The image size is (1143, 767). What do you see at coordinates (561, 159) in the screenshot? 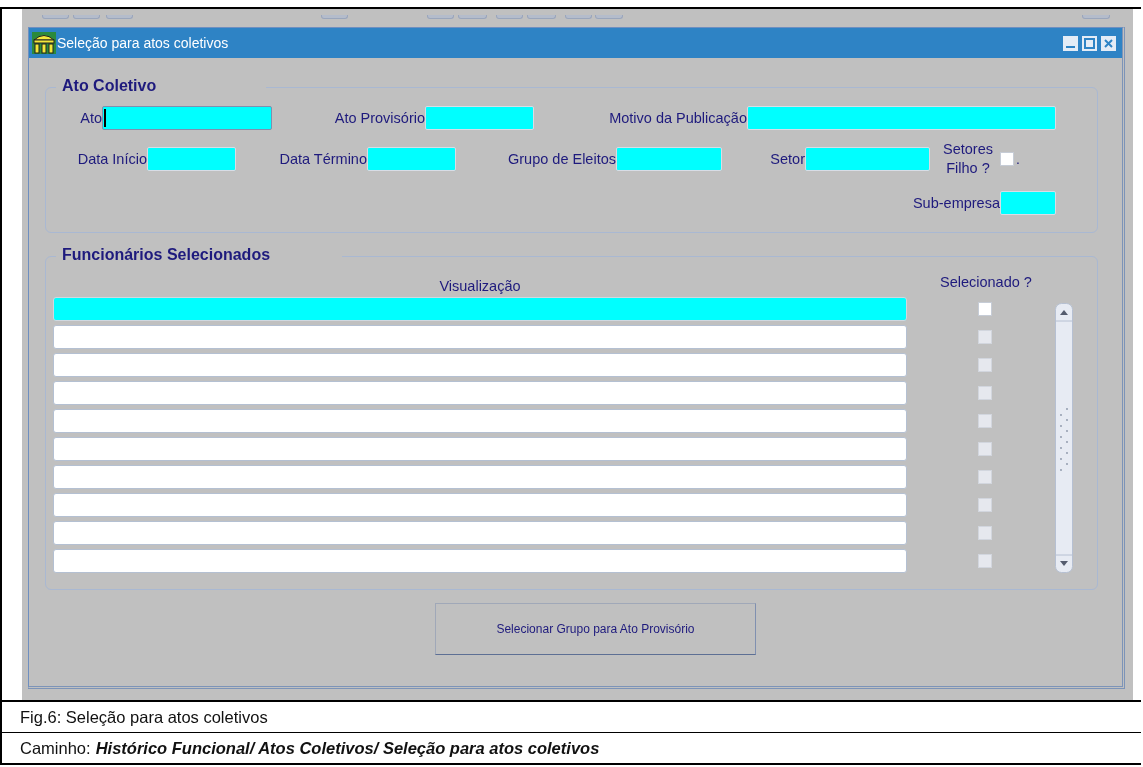
I see `field-label: Grupo de Eleitos` at bounding box center [561, 159].